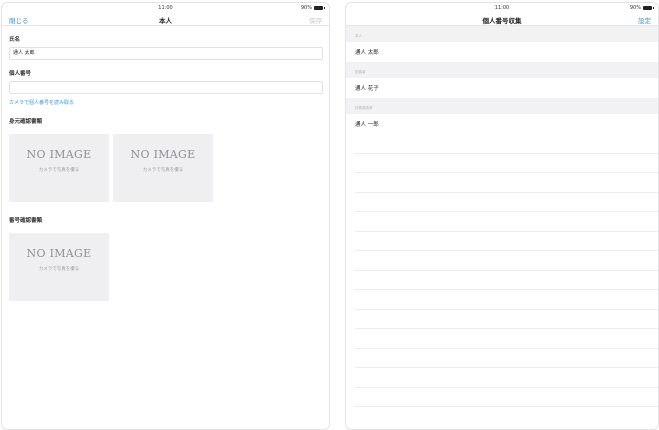 The image size is (659, 430). I want to click on list-item: 通人 太郎, so click(502, 52).